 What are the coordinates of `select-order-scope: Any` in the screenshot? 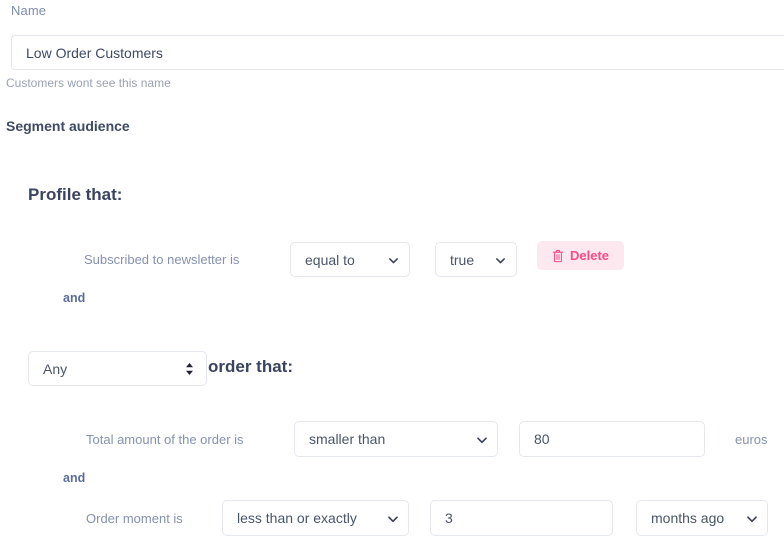 It's located at (117, 368).